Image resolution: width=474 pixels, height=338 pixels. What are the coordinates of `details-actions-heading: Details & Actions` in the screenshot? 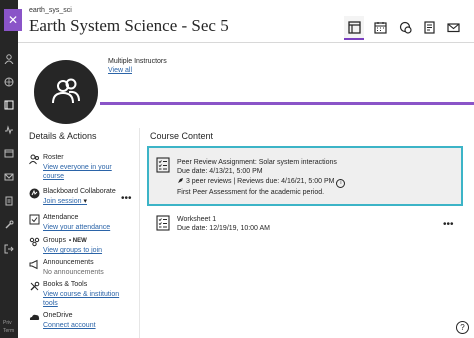 It's located at (63, 136).